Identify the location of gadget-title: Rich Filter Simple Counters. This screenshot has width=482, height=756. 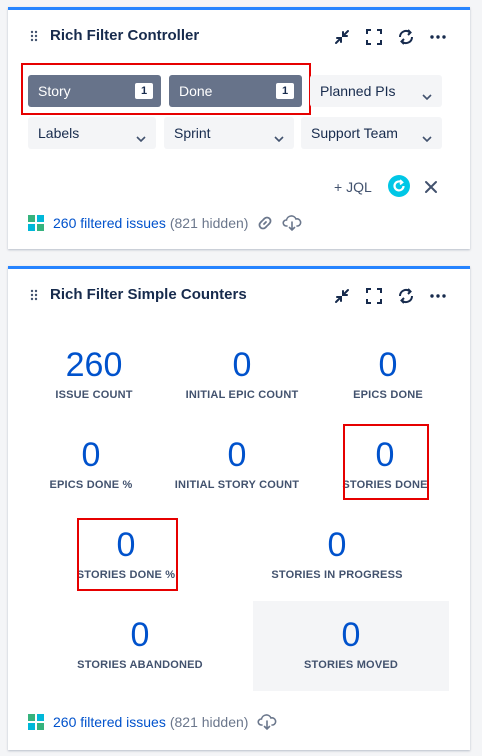
(148, 294).